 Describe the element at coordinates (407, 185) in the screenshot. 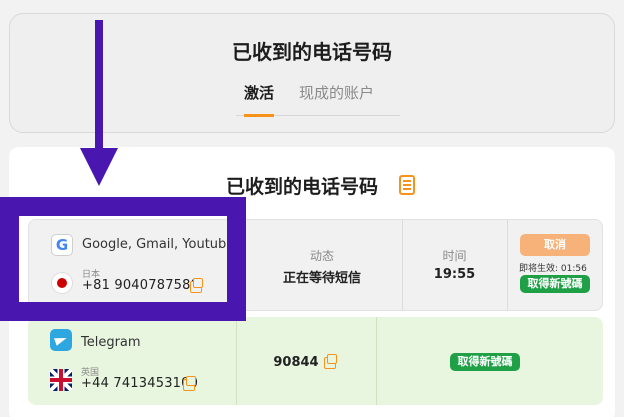

I see `document-icon` at that location.